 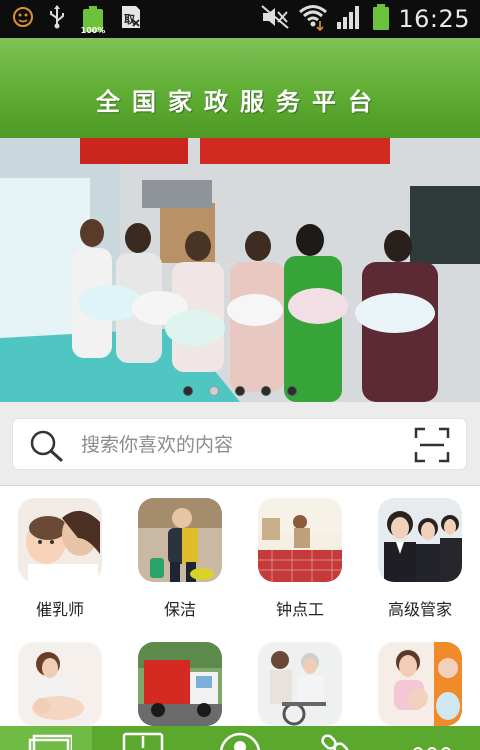 What do you see at coordinates (350, 19) in the screenshot?
I see `signal-icon` at bounding box center [350, 19].